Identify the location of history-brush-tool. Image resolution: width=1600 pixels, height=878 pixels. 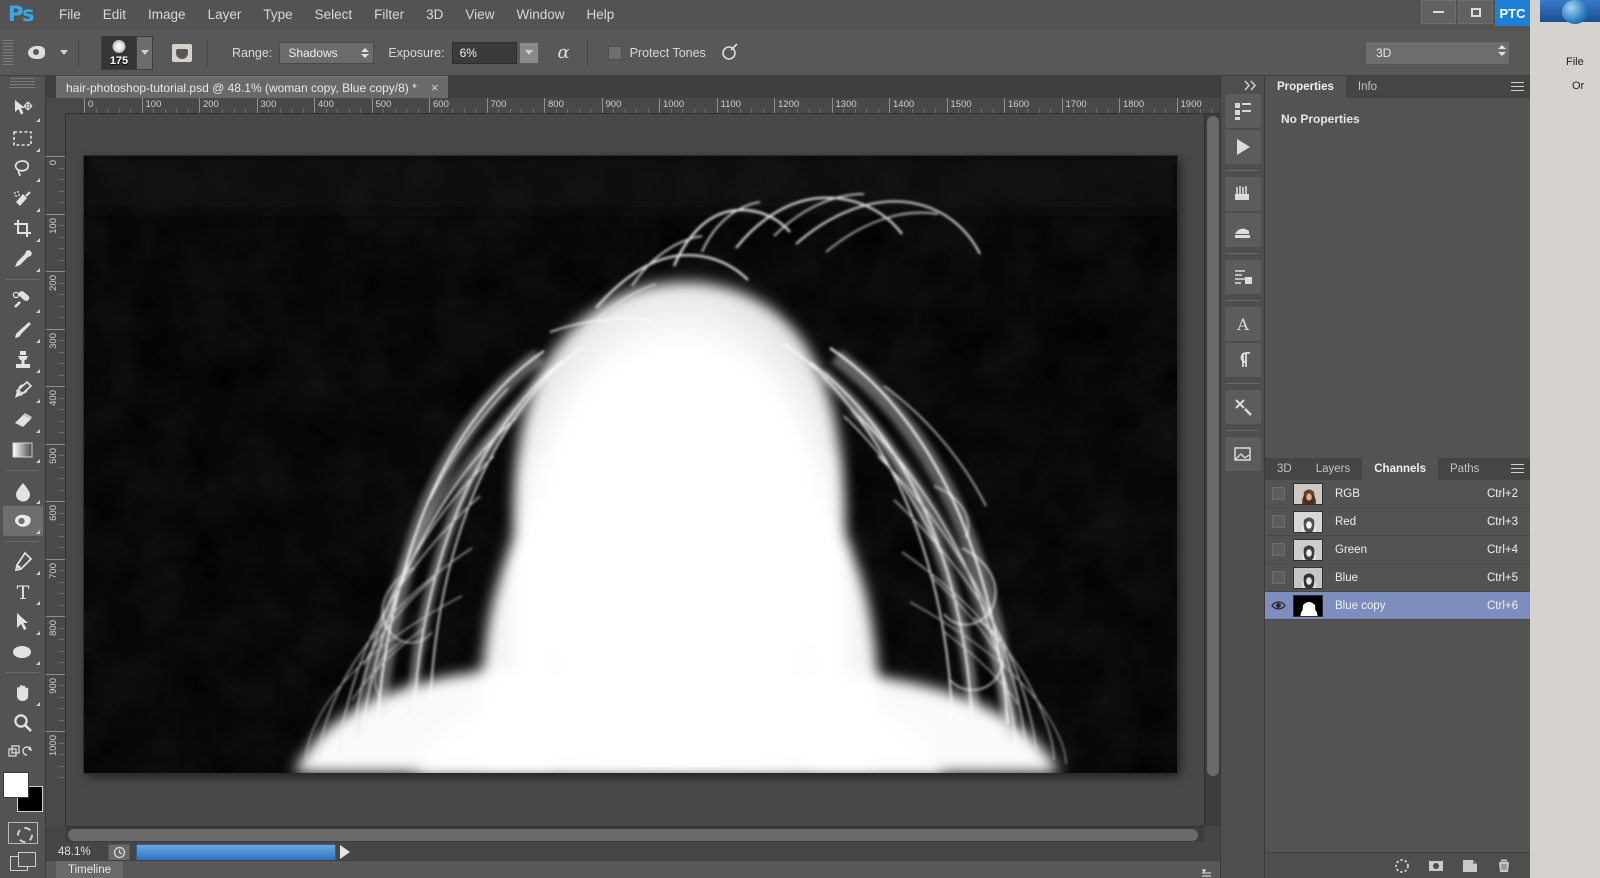
(23, 390).